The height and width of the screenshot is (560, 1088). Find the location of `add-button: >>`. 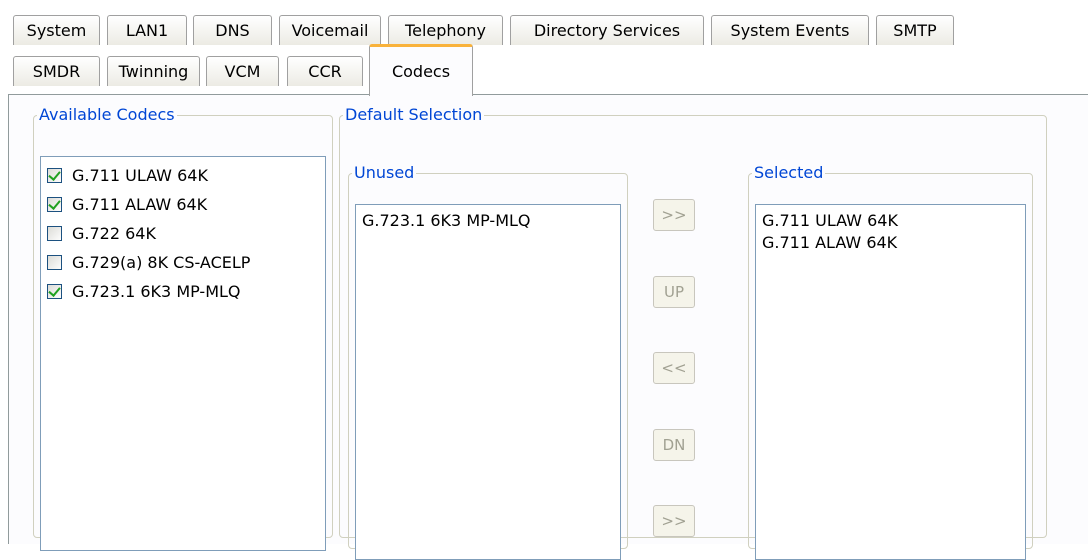

add-button: >> is located at coordinates (674, 215).